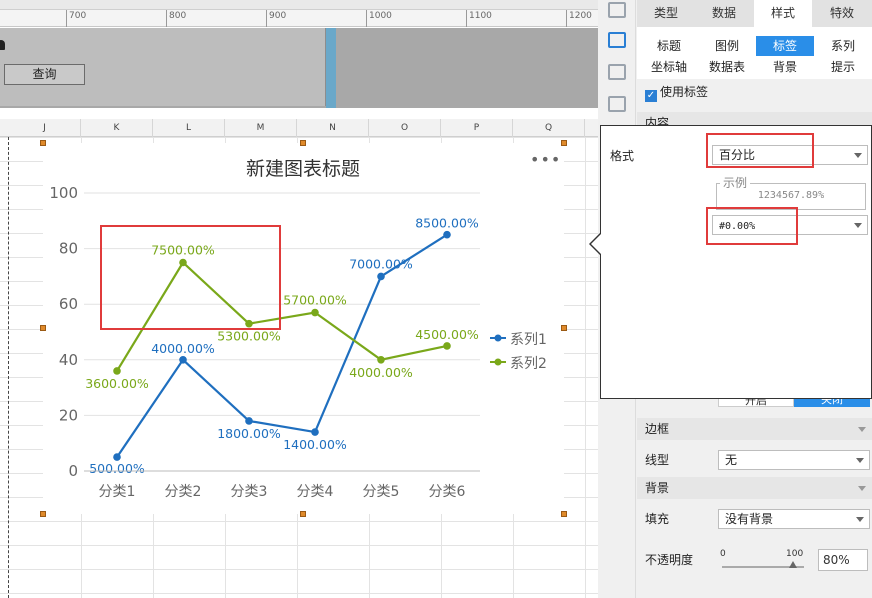  Describe the element at coordinates (176, 18) in the screenshot. I see `ruler-tick: 800` at that location.